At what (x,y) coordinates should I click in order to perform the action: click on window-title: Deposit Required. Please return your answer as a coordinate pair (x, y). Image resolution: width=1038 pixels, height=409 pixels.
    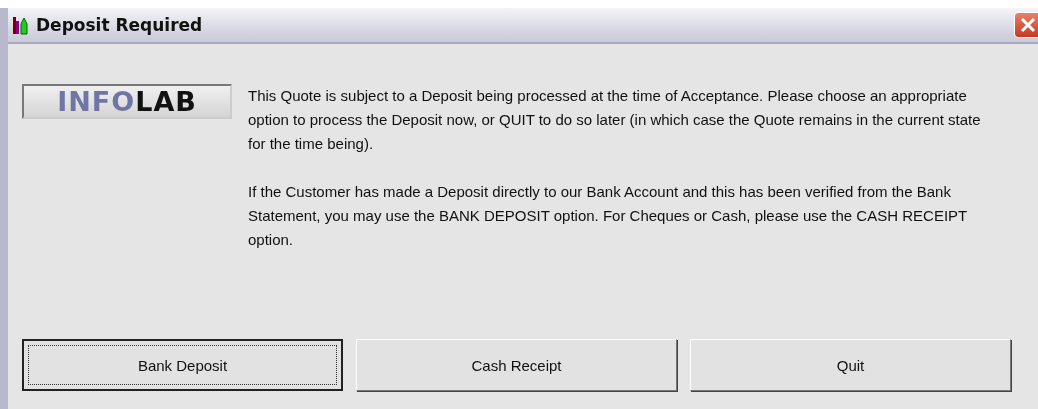
    Looking at the image, I should click on (119, 25).